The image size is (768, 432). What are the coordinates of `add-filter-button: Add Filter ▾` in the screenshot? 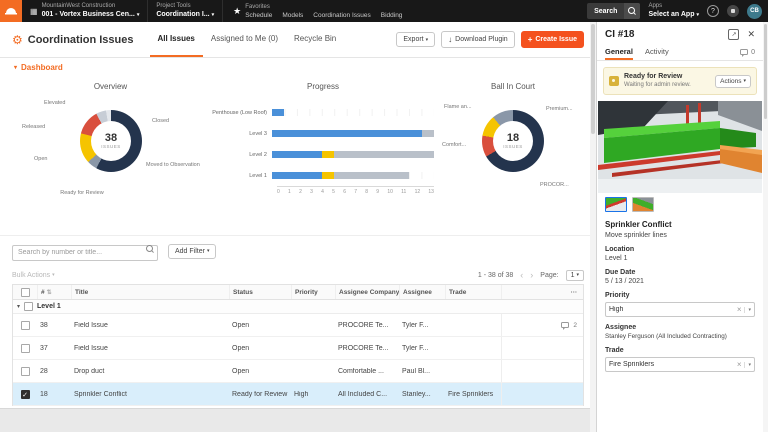 It's located at (192, 251).